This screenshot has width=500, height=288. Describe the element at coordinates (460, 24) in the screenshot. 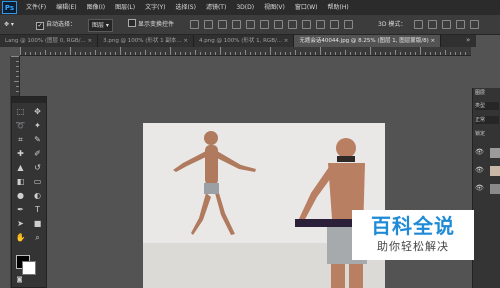

I see `slide-3d-icon` at that location.